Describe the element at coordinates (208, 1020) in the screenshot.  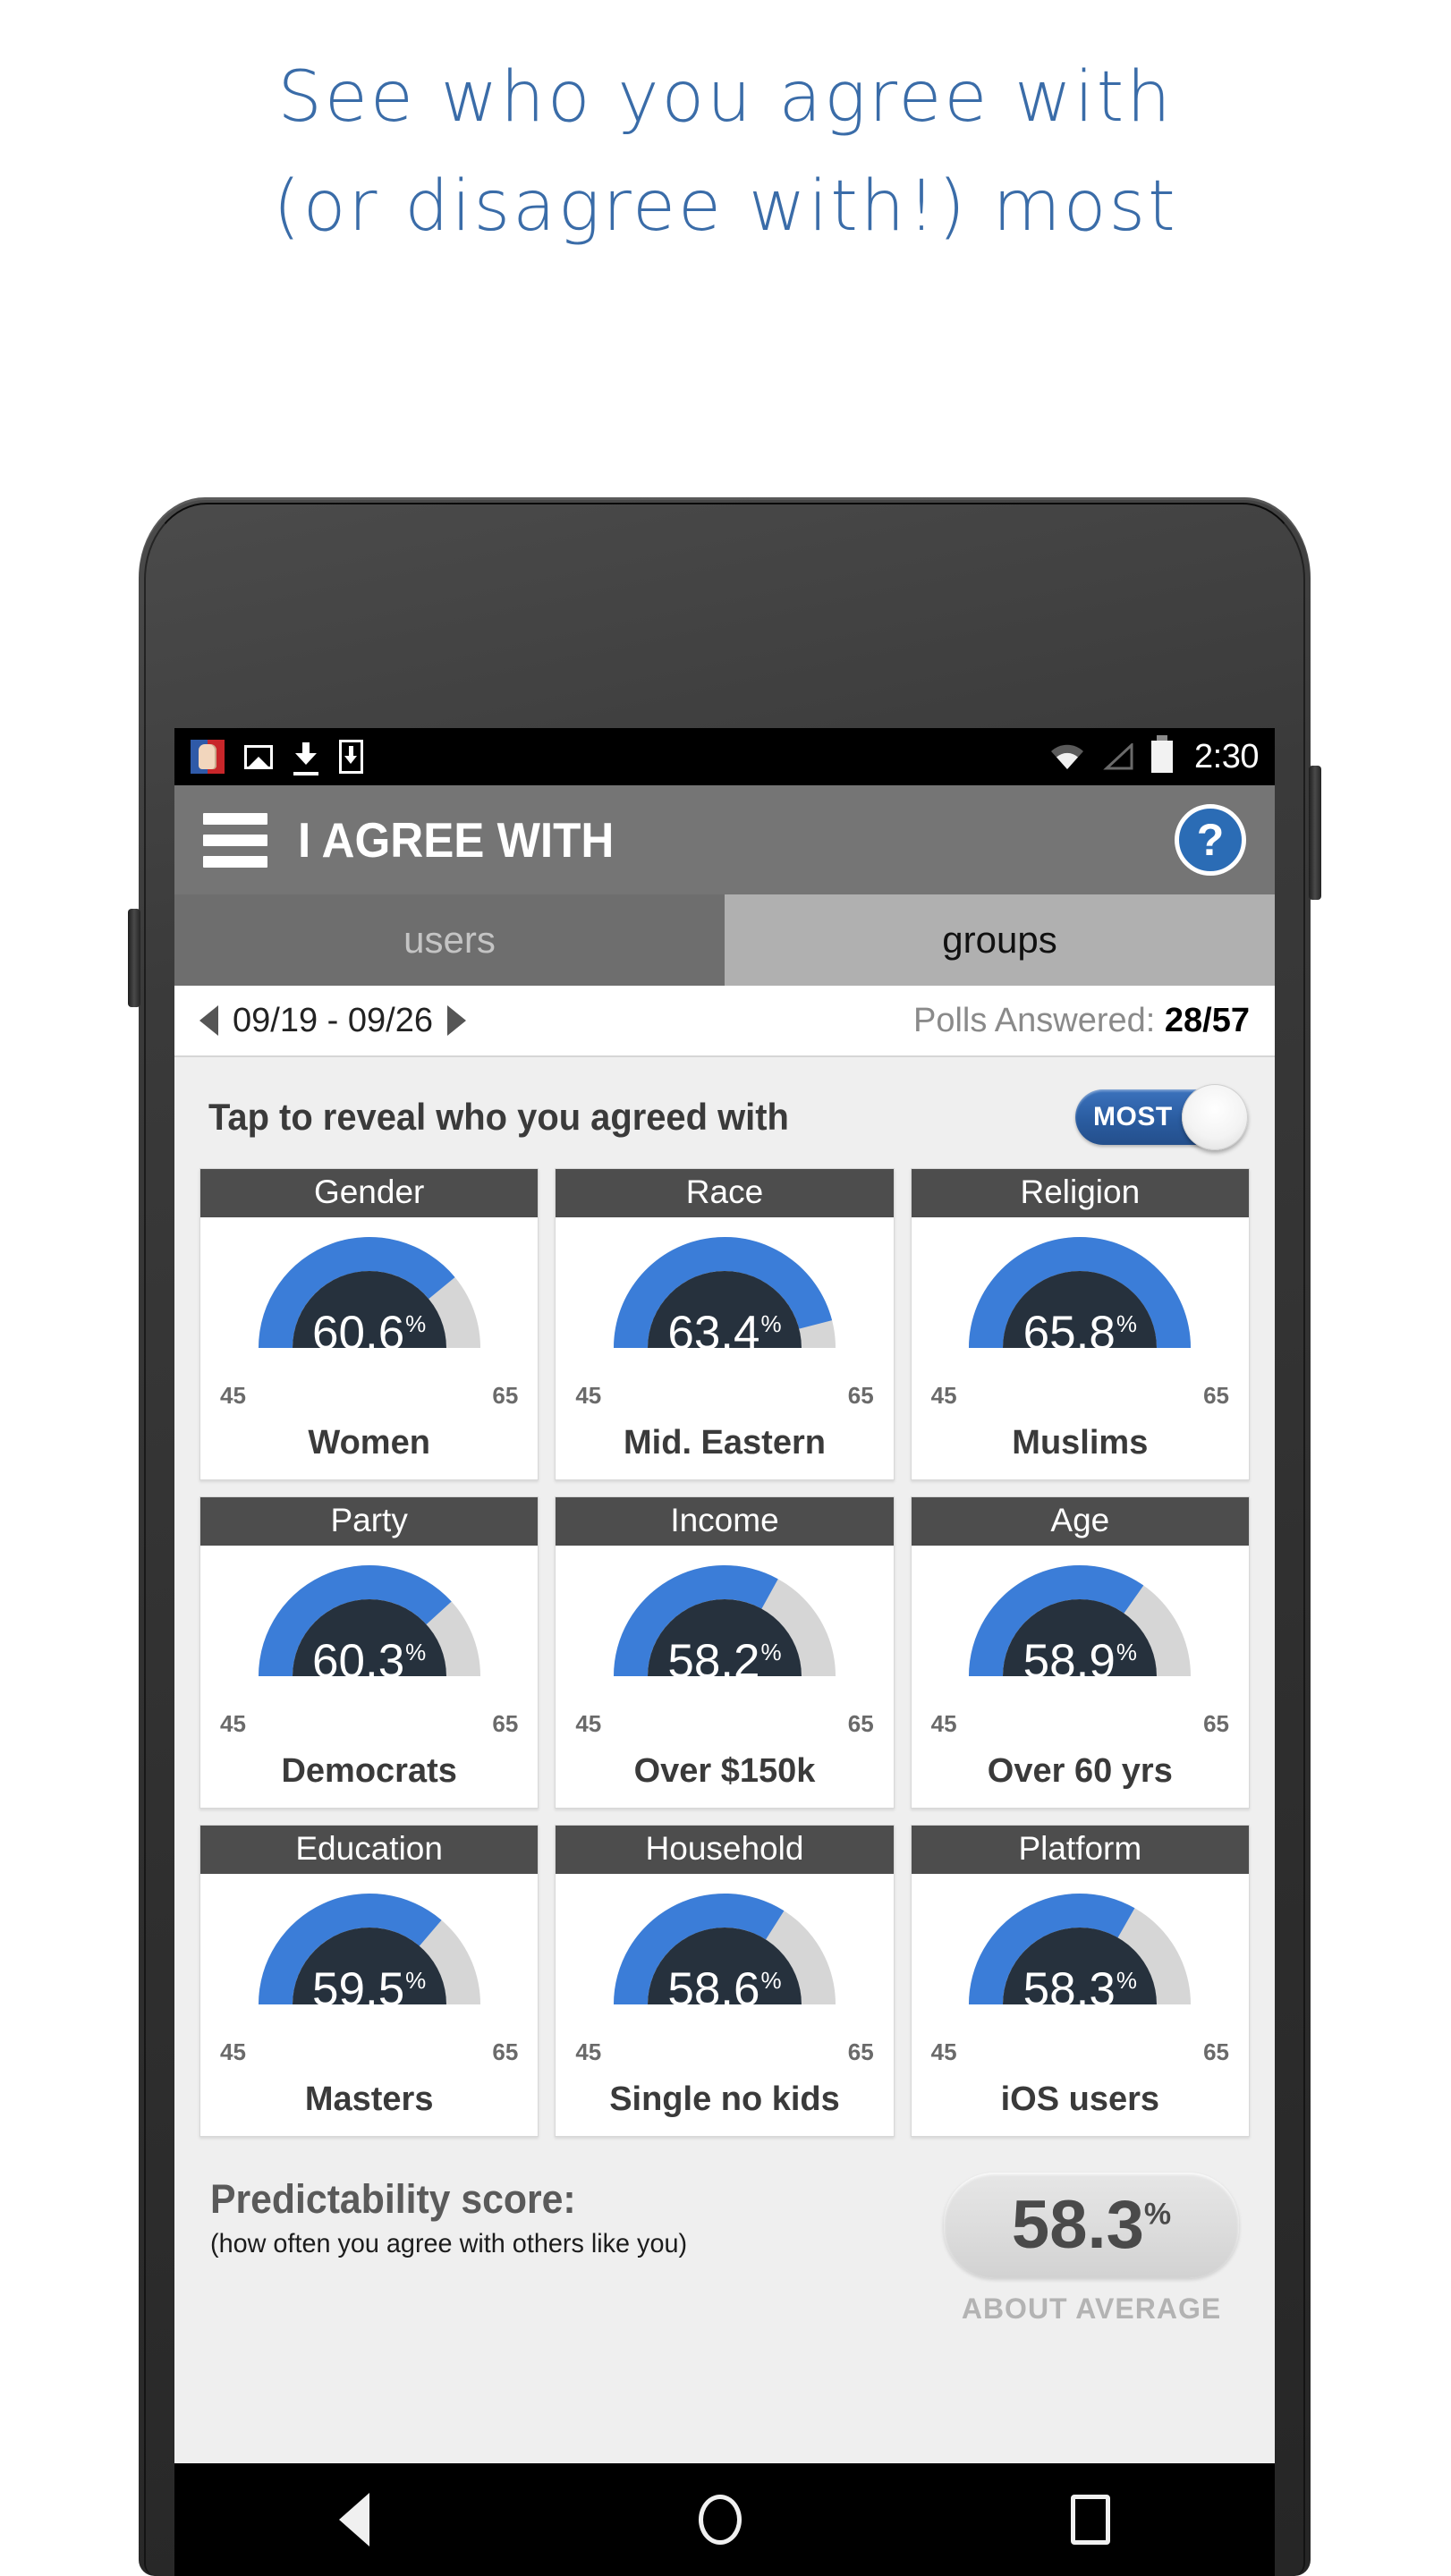
I see `arrow-left-icon` at that location.